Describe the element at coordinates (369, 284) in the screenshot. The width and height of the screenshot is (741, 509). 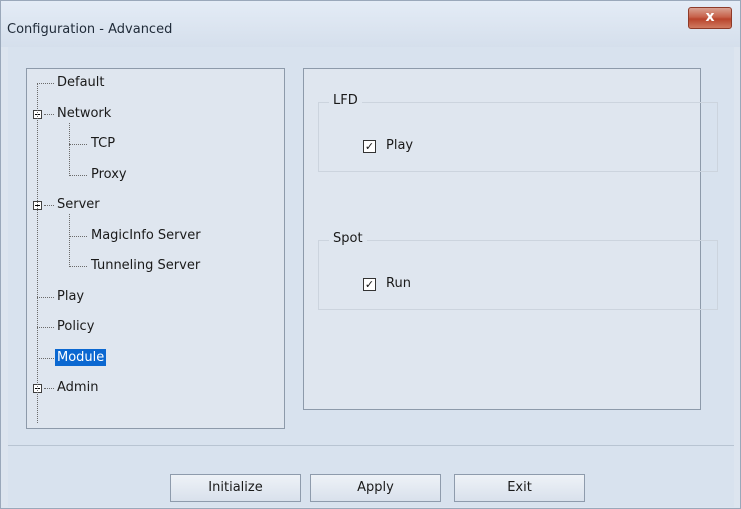
I see `run-checkbox: ✓` at that location.